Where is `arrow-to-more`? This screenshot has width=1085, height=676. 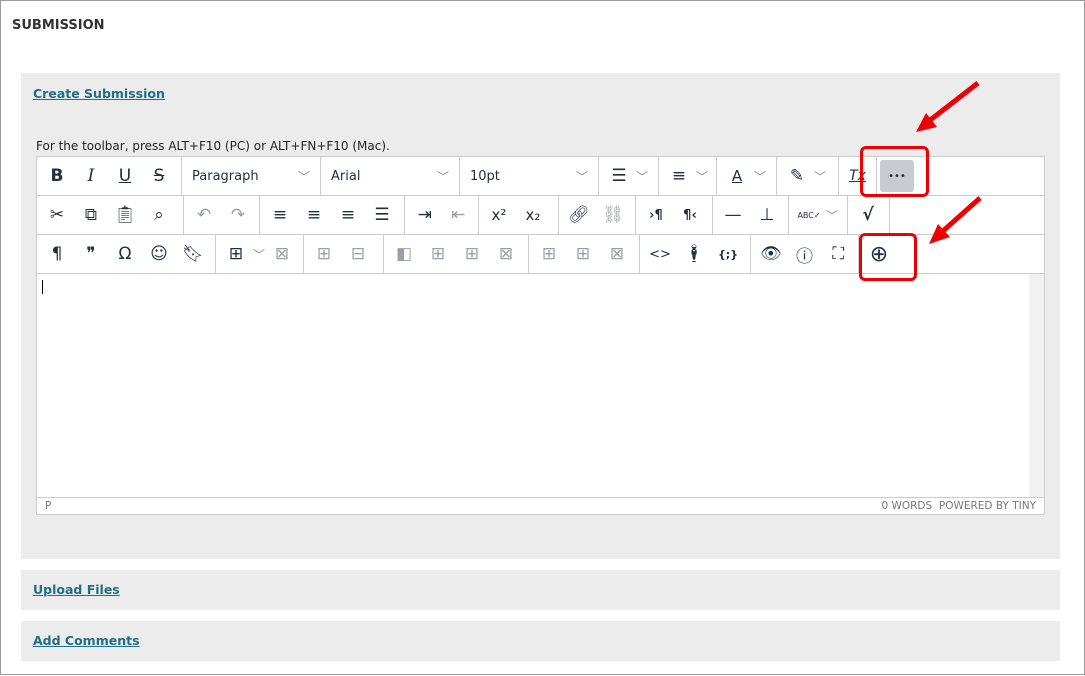
arrow-to-more is located at coordinates (953, 102).